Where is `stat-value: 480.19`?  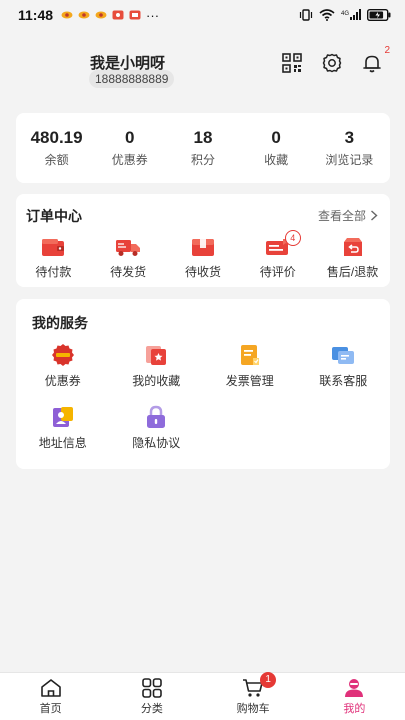
stat-value: 480.19 is located at coordinates (56, 137).